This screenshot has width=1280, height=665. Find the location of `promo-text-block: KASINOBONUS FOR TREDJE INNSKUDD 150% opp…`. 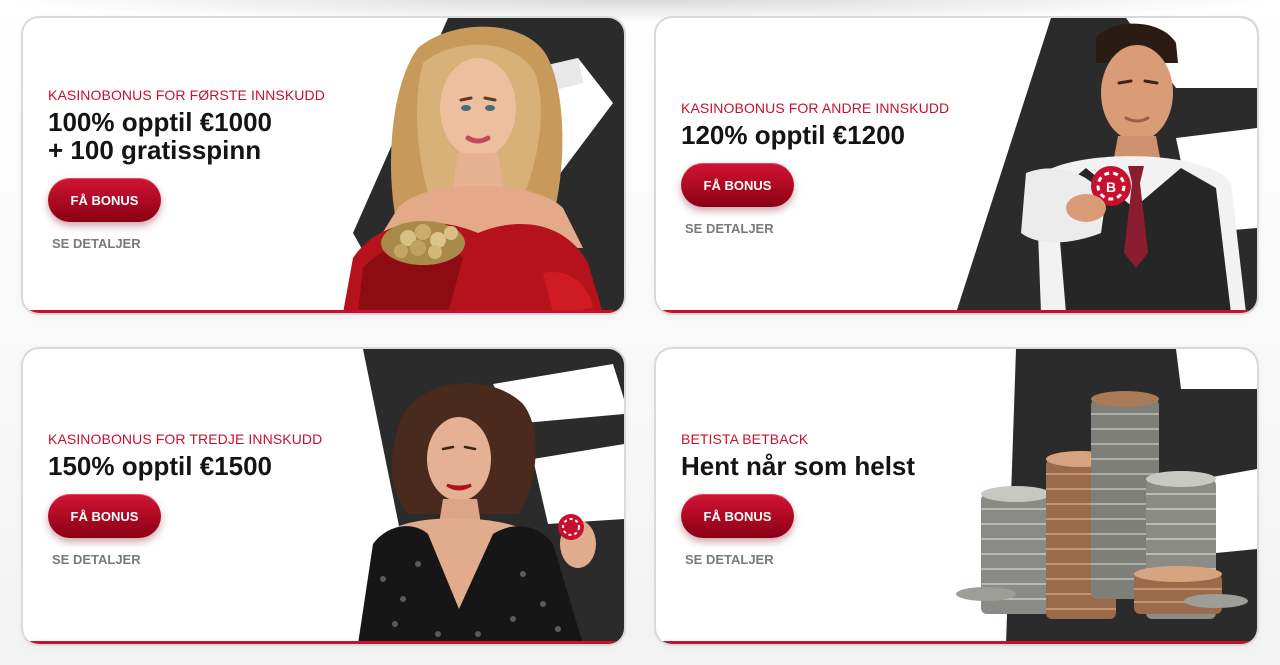

promo-text-block: KASINOBONUS FOR TREDJE INNSKUDD 150% opp… is located at coordinates (185, 499).